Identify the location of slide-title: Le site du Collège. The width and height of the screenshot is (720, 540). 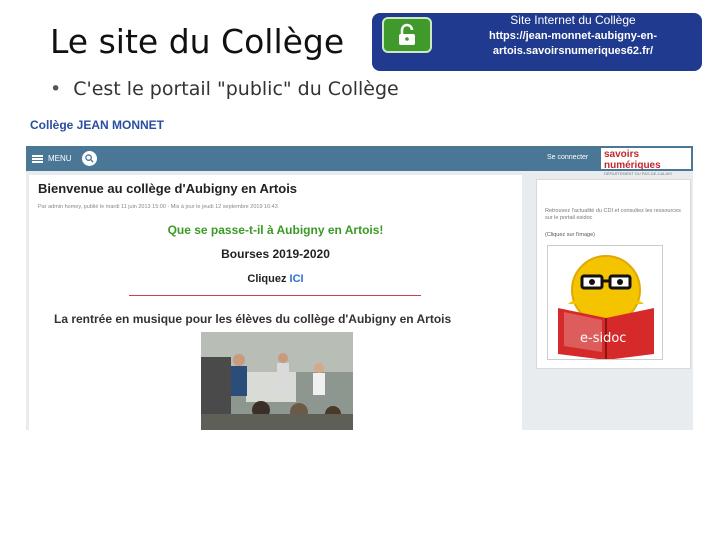
(197, 41).